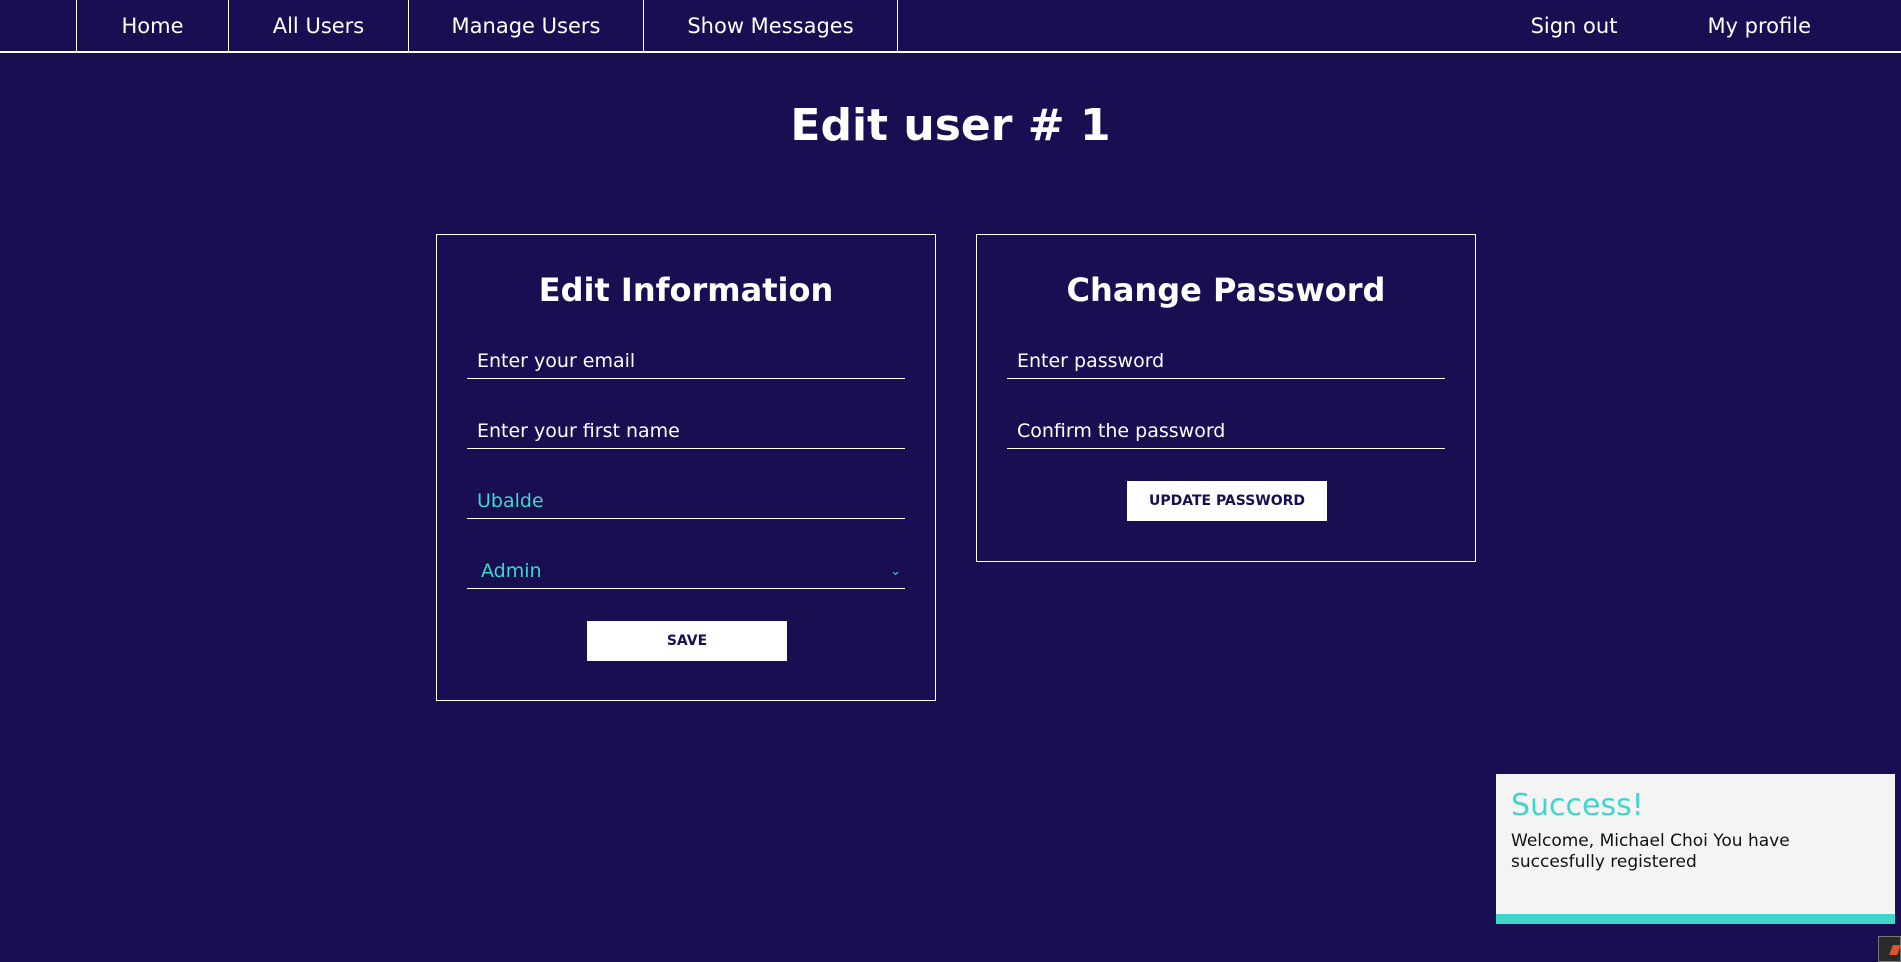  I want to click on email-field, so click(686, 361).